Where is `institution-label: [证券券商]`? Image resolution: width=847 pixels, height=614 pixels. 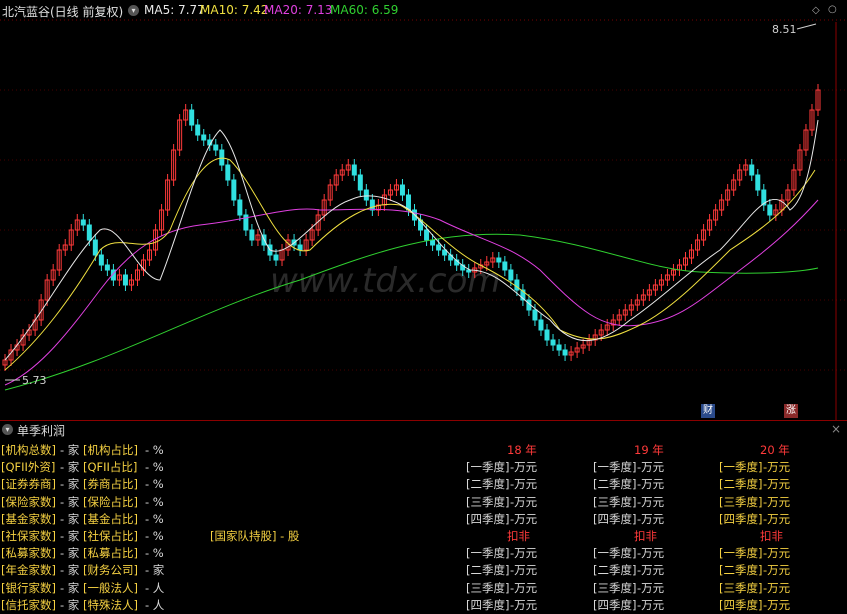
institution-label: [证券券商] is located at coordinates (28, 484).